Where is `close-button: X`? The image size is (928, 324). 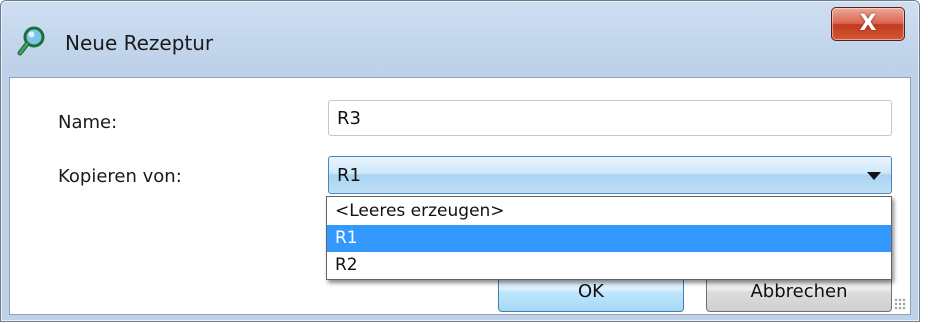
close-button: X is located at coordinates (868, 24).